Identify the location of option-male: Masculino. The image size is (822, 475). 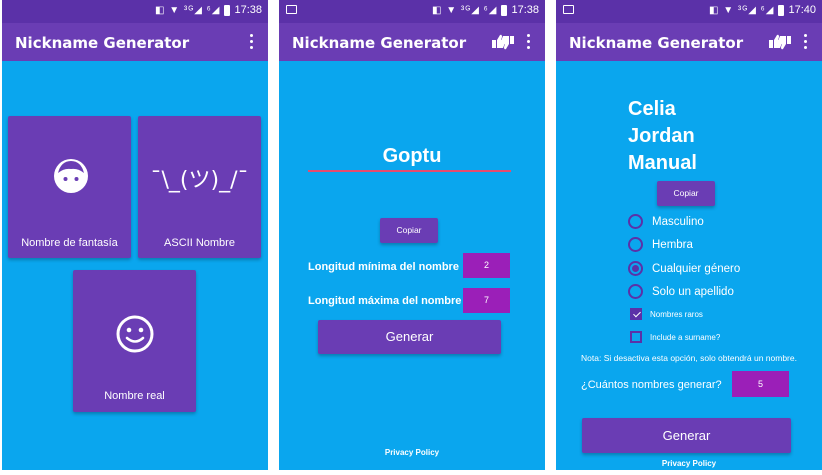
(666, 221).